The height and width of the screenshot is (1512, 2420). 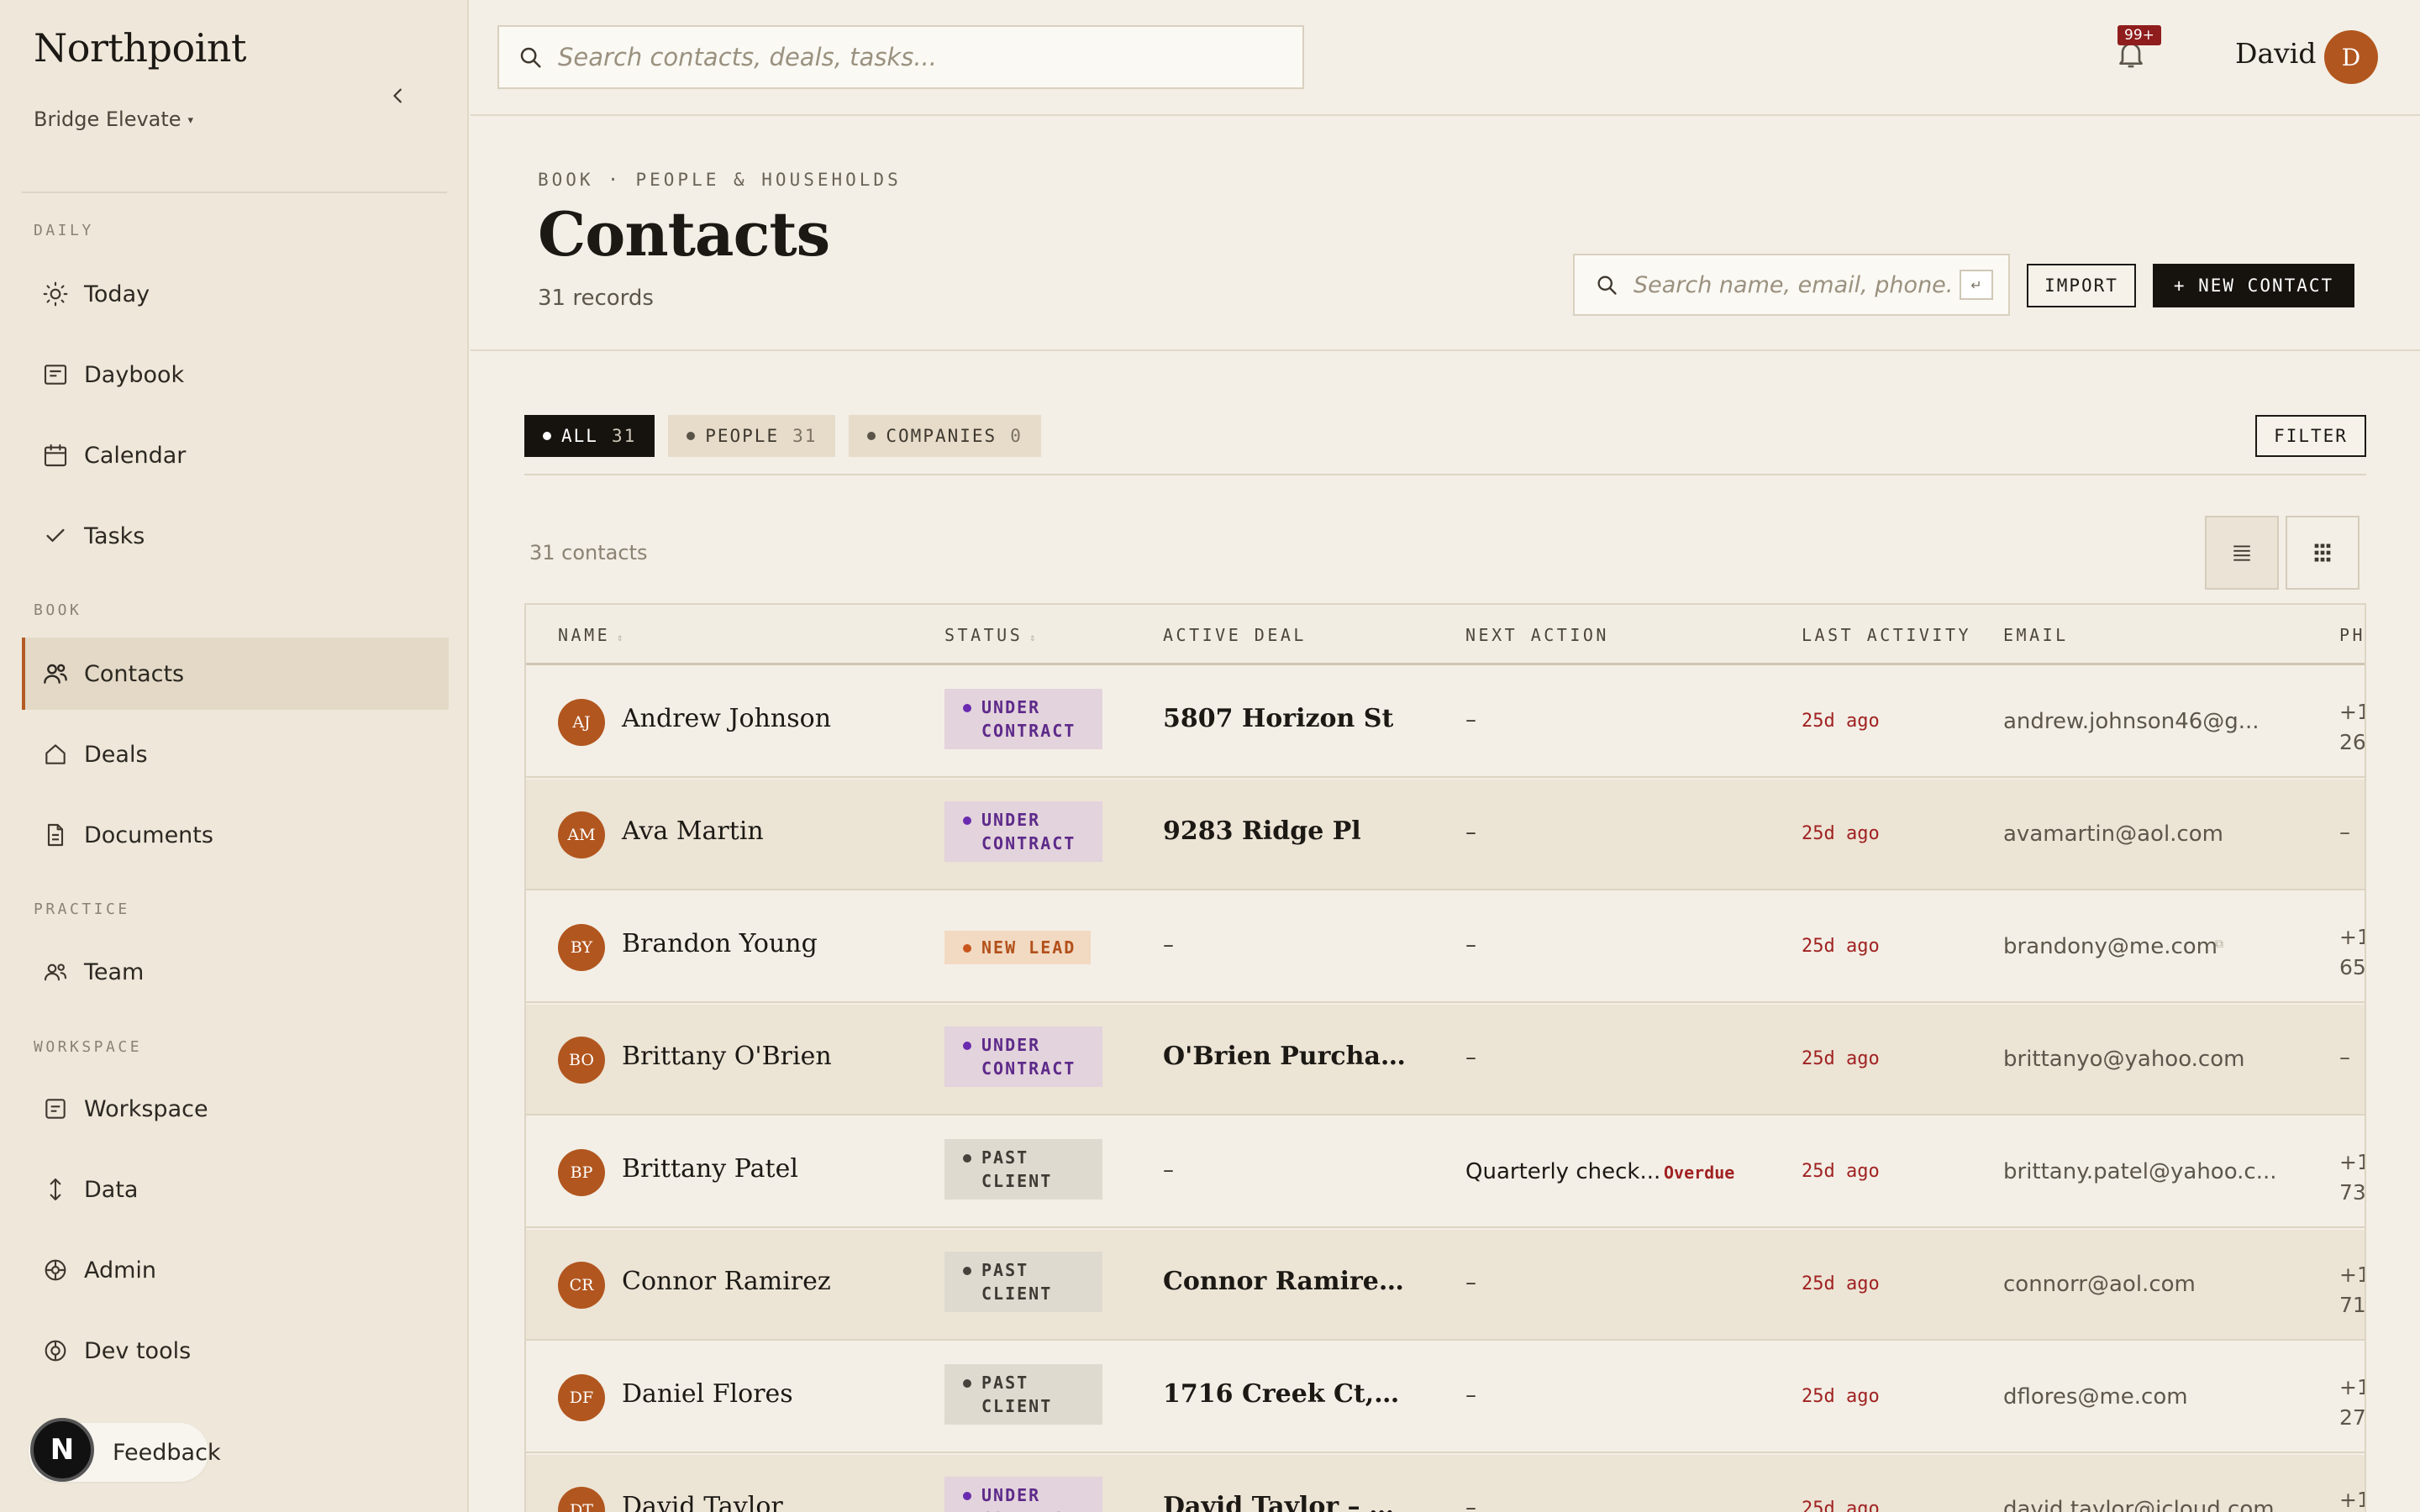 I want to click on section-label-book: BOOK, so click(x=58, y=610).